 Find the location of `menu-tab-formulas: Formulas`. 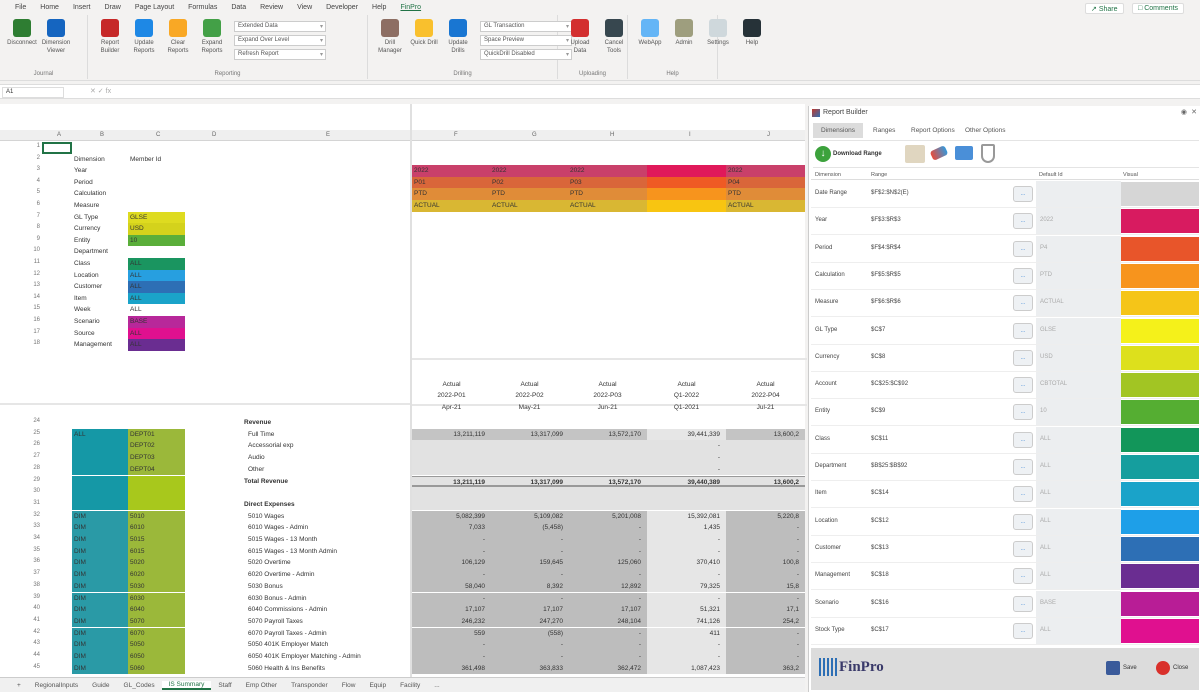

menu-tab-formulas: Formulas is located at coordinates (202, 7).